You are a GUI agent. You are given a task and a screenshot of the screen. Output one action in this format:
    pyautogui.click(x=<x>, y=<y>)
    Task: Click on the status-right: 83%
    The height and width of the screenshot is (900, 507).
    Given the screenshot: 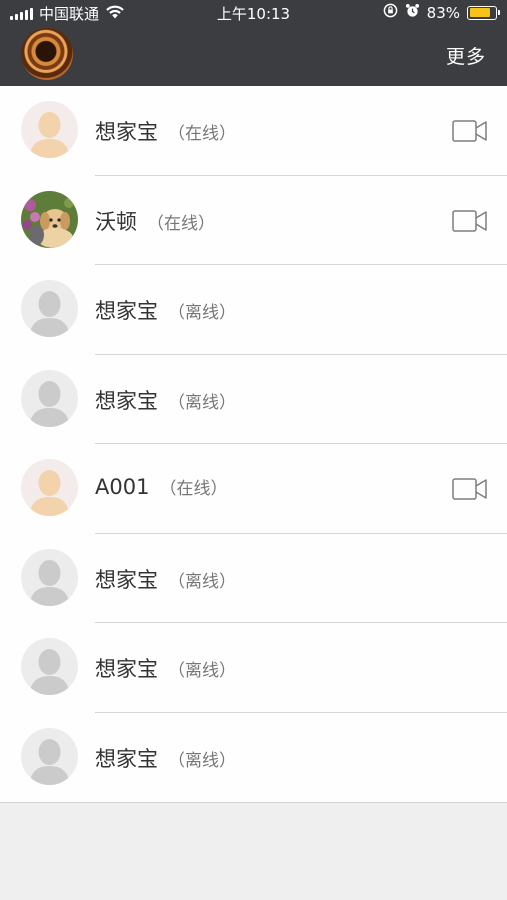 What is the action you would take?
    pyautogui.click(x=441, y=12)
    